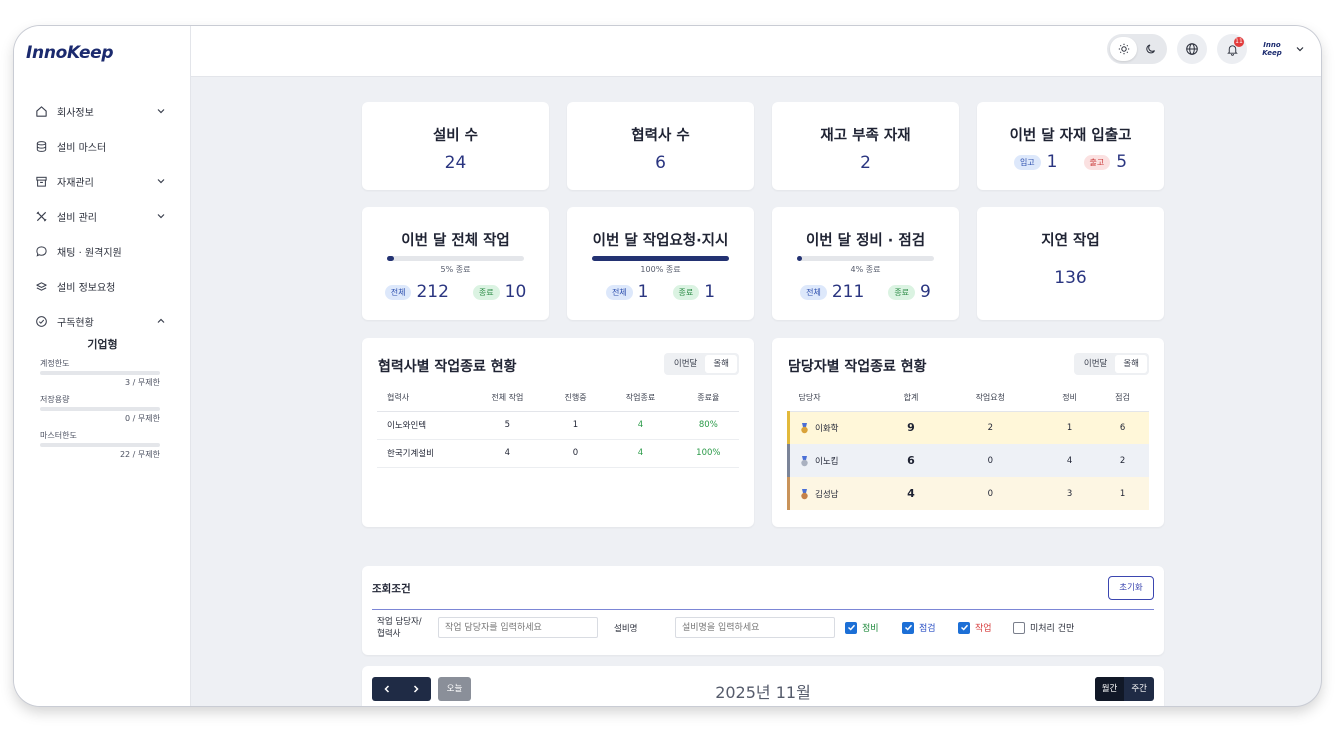  I want to click on globe-icon, so click(1192, 49).